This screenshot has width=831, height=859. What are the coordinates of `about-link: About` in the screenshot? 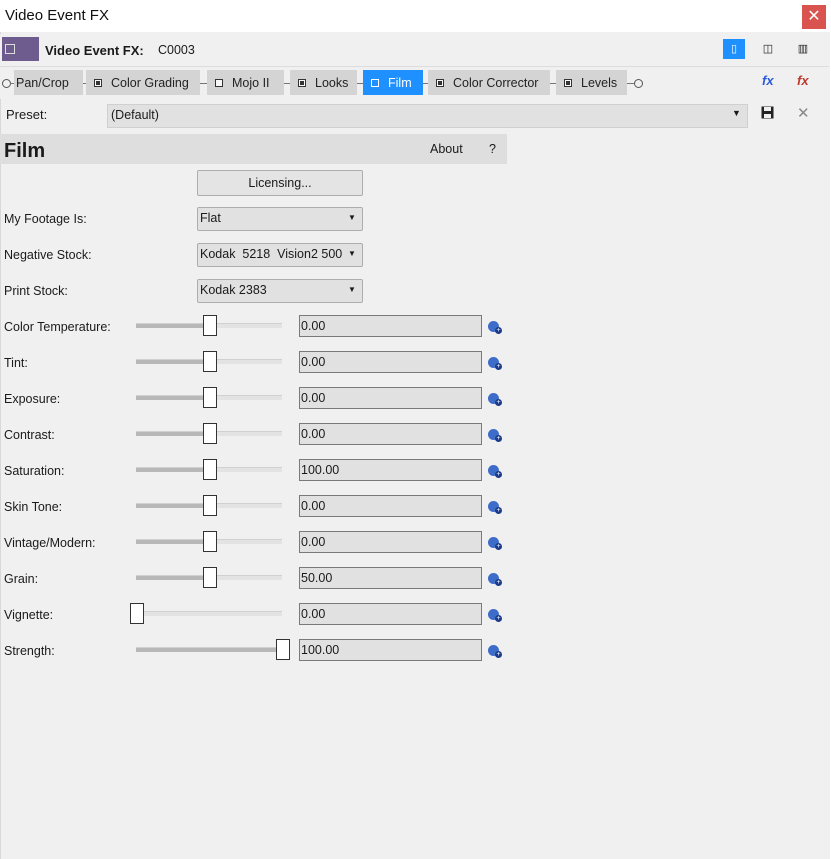 It's located at (446, 149).